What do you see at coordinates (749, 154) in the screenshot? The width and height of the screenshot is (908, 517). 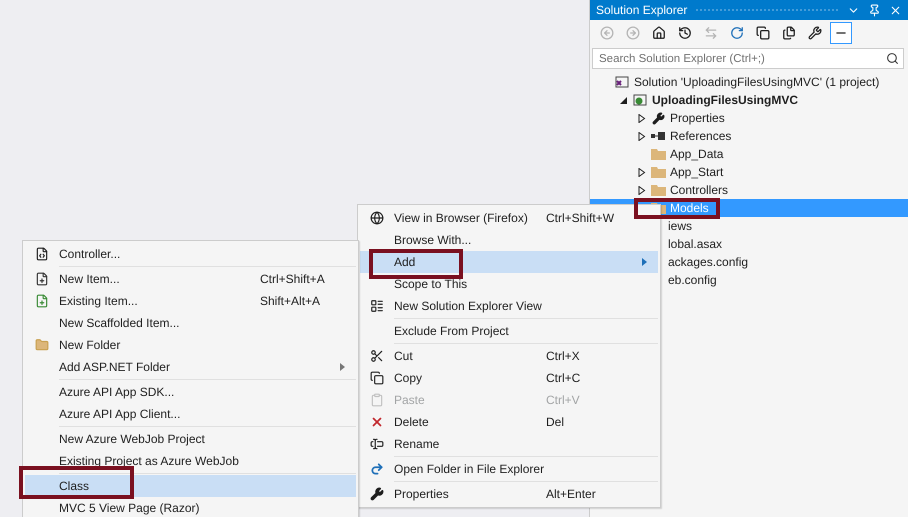 I see `tree-item: App_Data` at bounding box center [749, 154].